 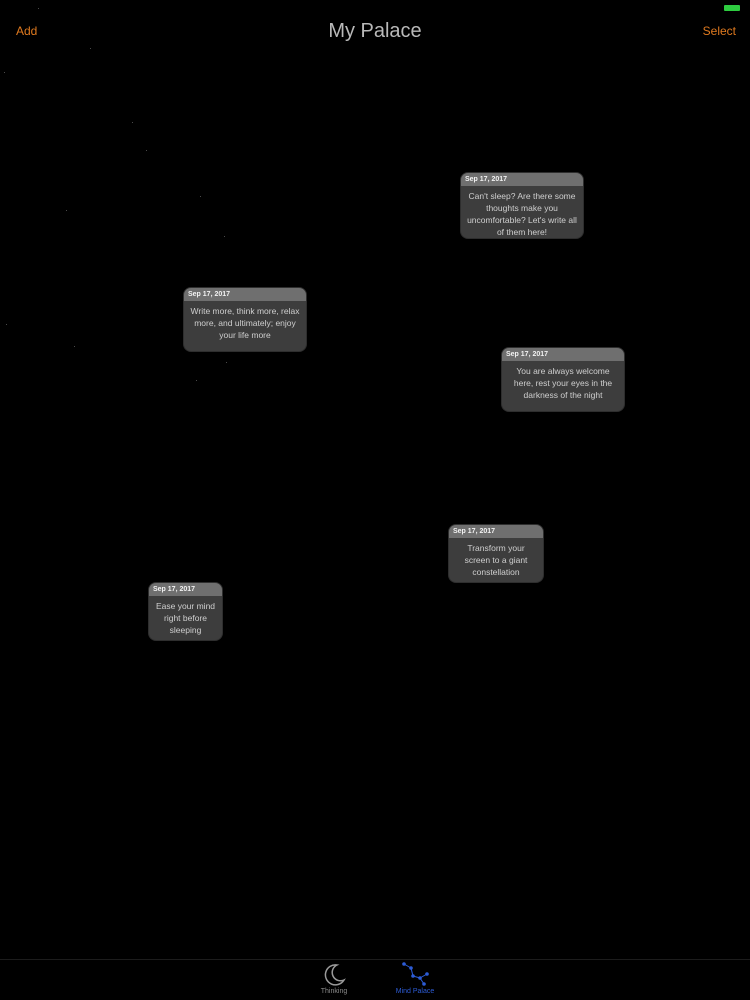 I want to click on tab-label: Mind Palace, so click(x=415, y=991).